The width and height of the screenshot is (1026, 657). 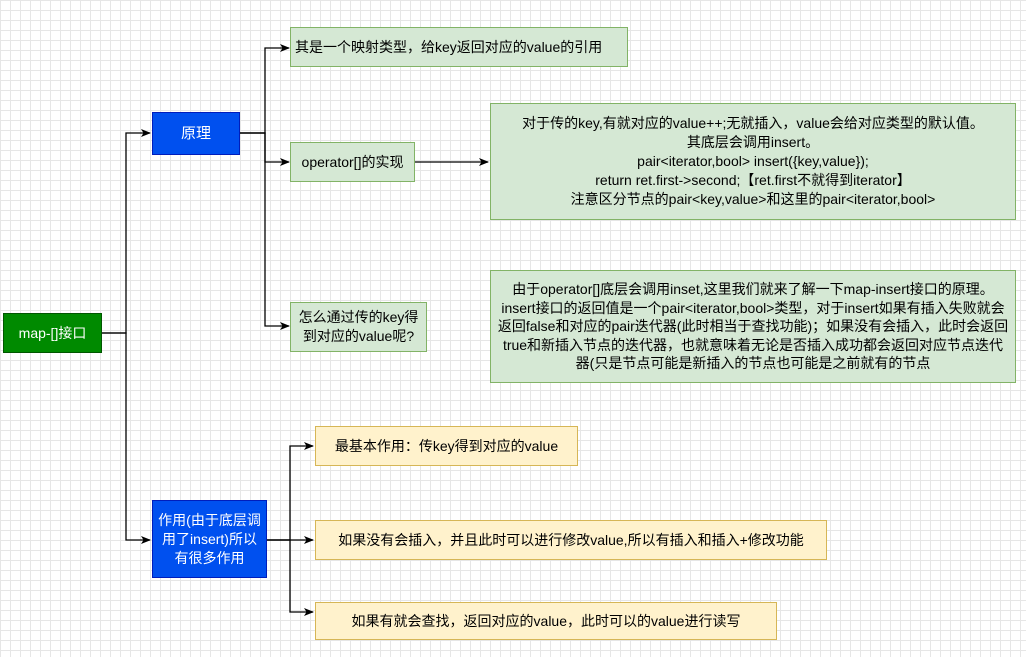 I want to click on principle-node: 原理, so click(x=196, y=133).